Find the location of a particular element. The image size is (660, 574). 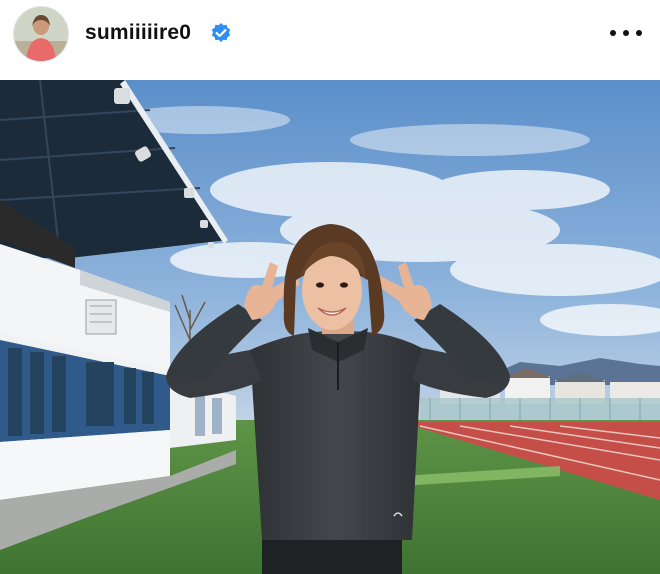

more-options-button is located at coordinates (626, 33).